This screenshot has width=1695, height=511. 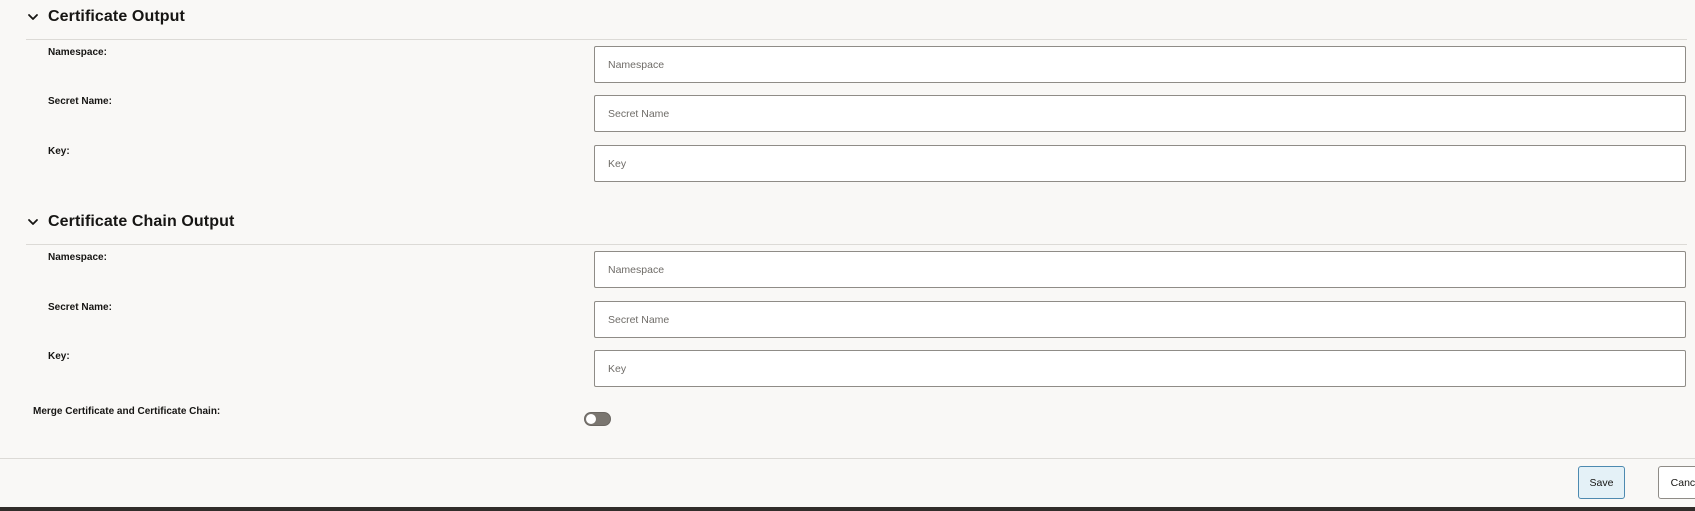 I want to click on chain-secret-name-label: Secret Name:, so click(x=80, y=307).